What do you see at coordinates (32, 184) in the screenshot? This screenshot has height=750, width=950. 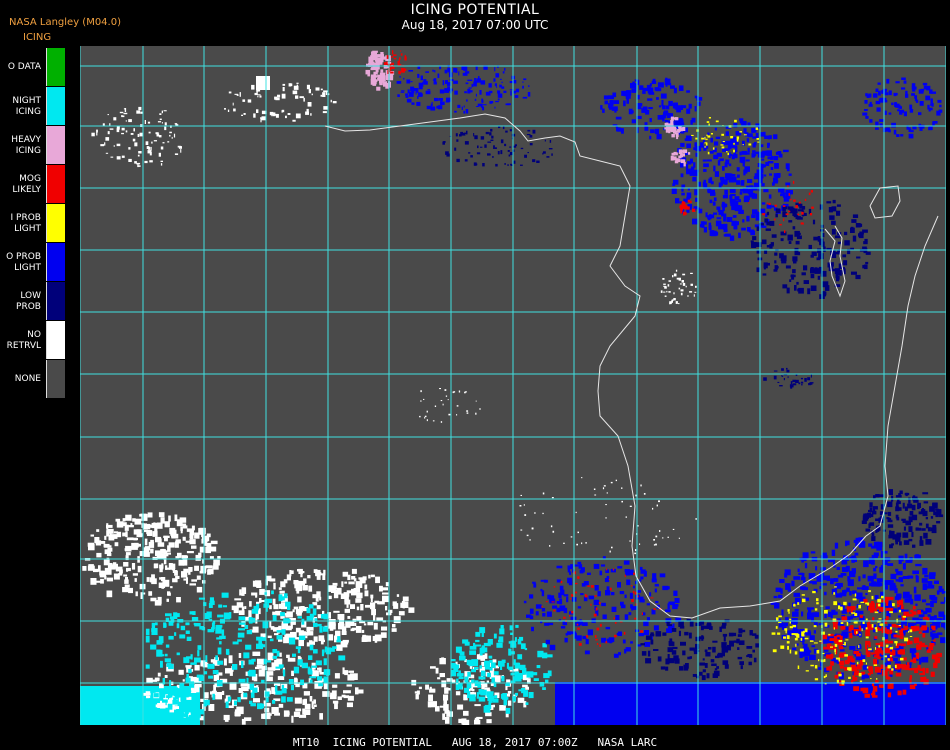 I see `legend-item-mog-likely: MOG LIKELY` at bounding box center [32, 184].